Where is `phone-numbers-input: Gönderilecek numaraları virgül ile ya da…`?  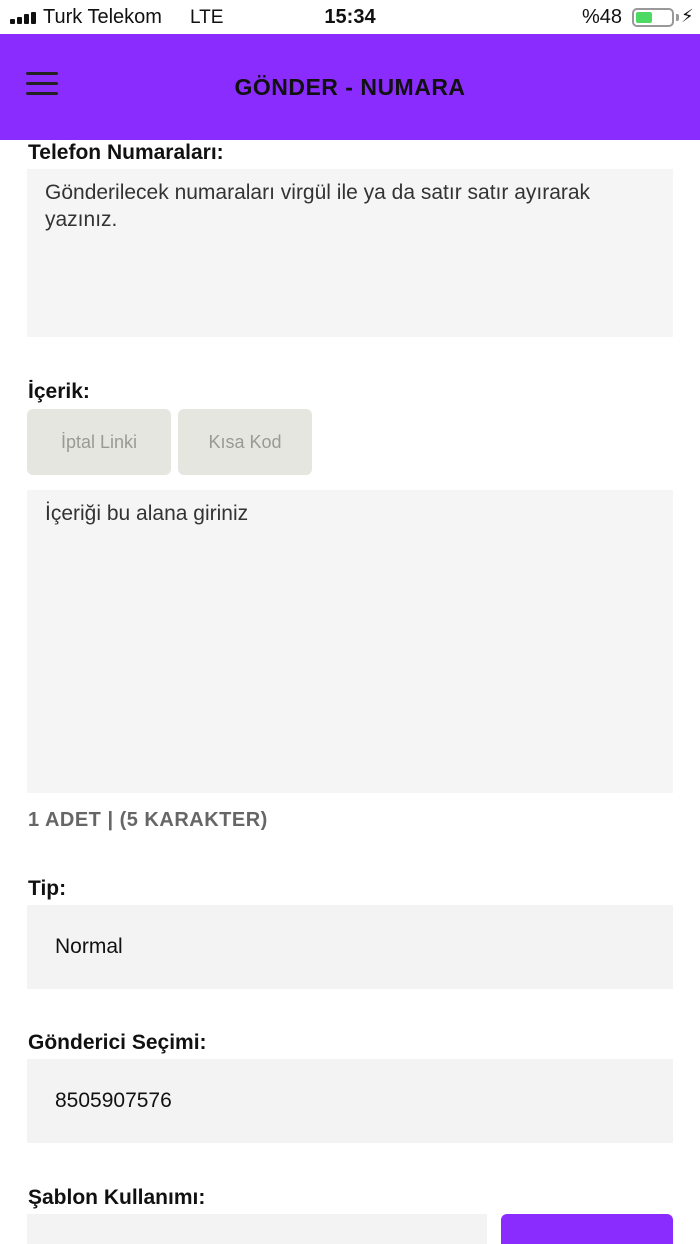
phone-numbers-input: Gönderilecek numaraları virgül ile ya da… is located at coordinates (350, 253).